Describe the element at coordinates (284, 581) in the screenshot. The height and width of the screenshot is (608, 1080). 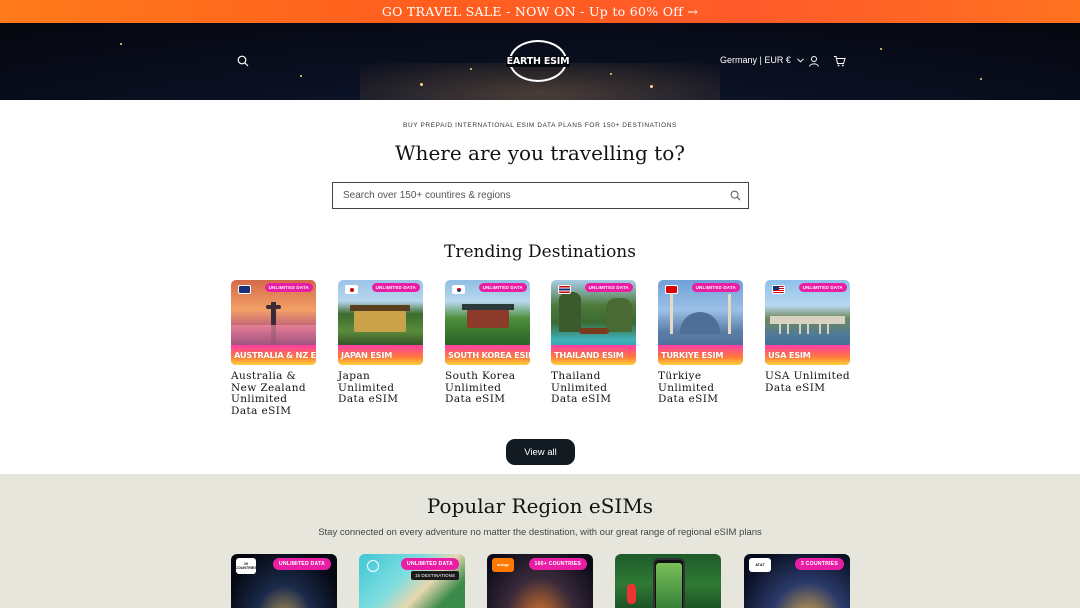
I see `region-card-europe: 29 COUNTRIES UNLIMITED DATA` at that location.